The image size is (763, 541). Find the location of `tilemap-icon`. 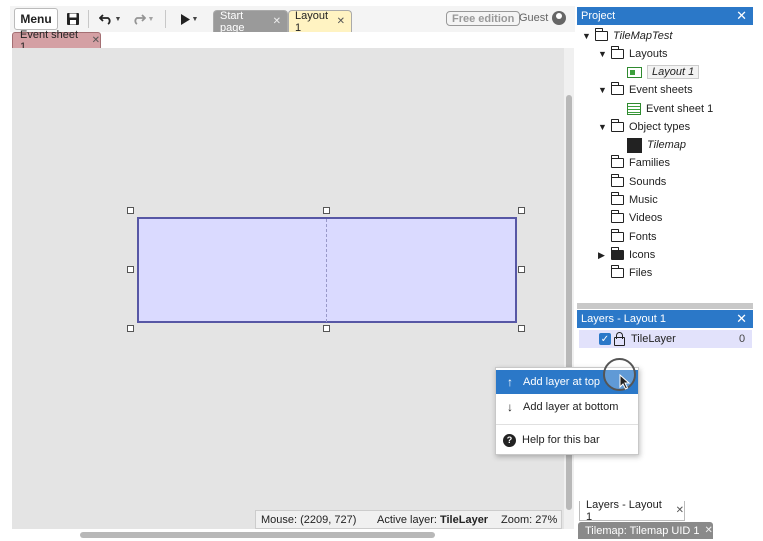

tilemap-icon is located at coordinates (634, 145).